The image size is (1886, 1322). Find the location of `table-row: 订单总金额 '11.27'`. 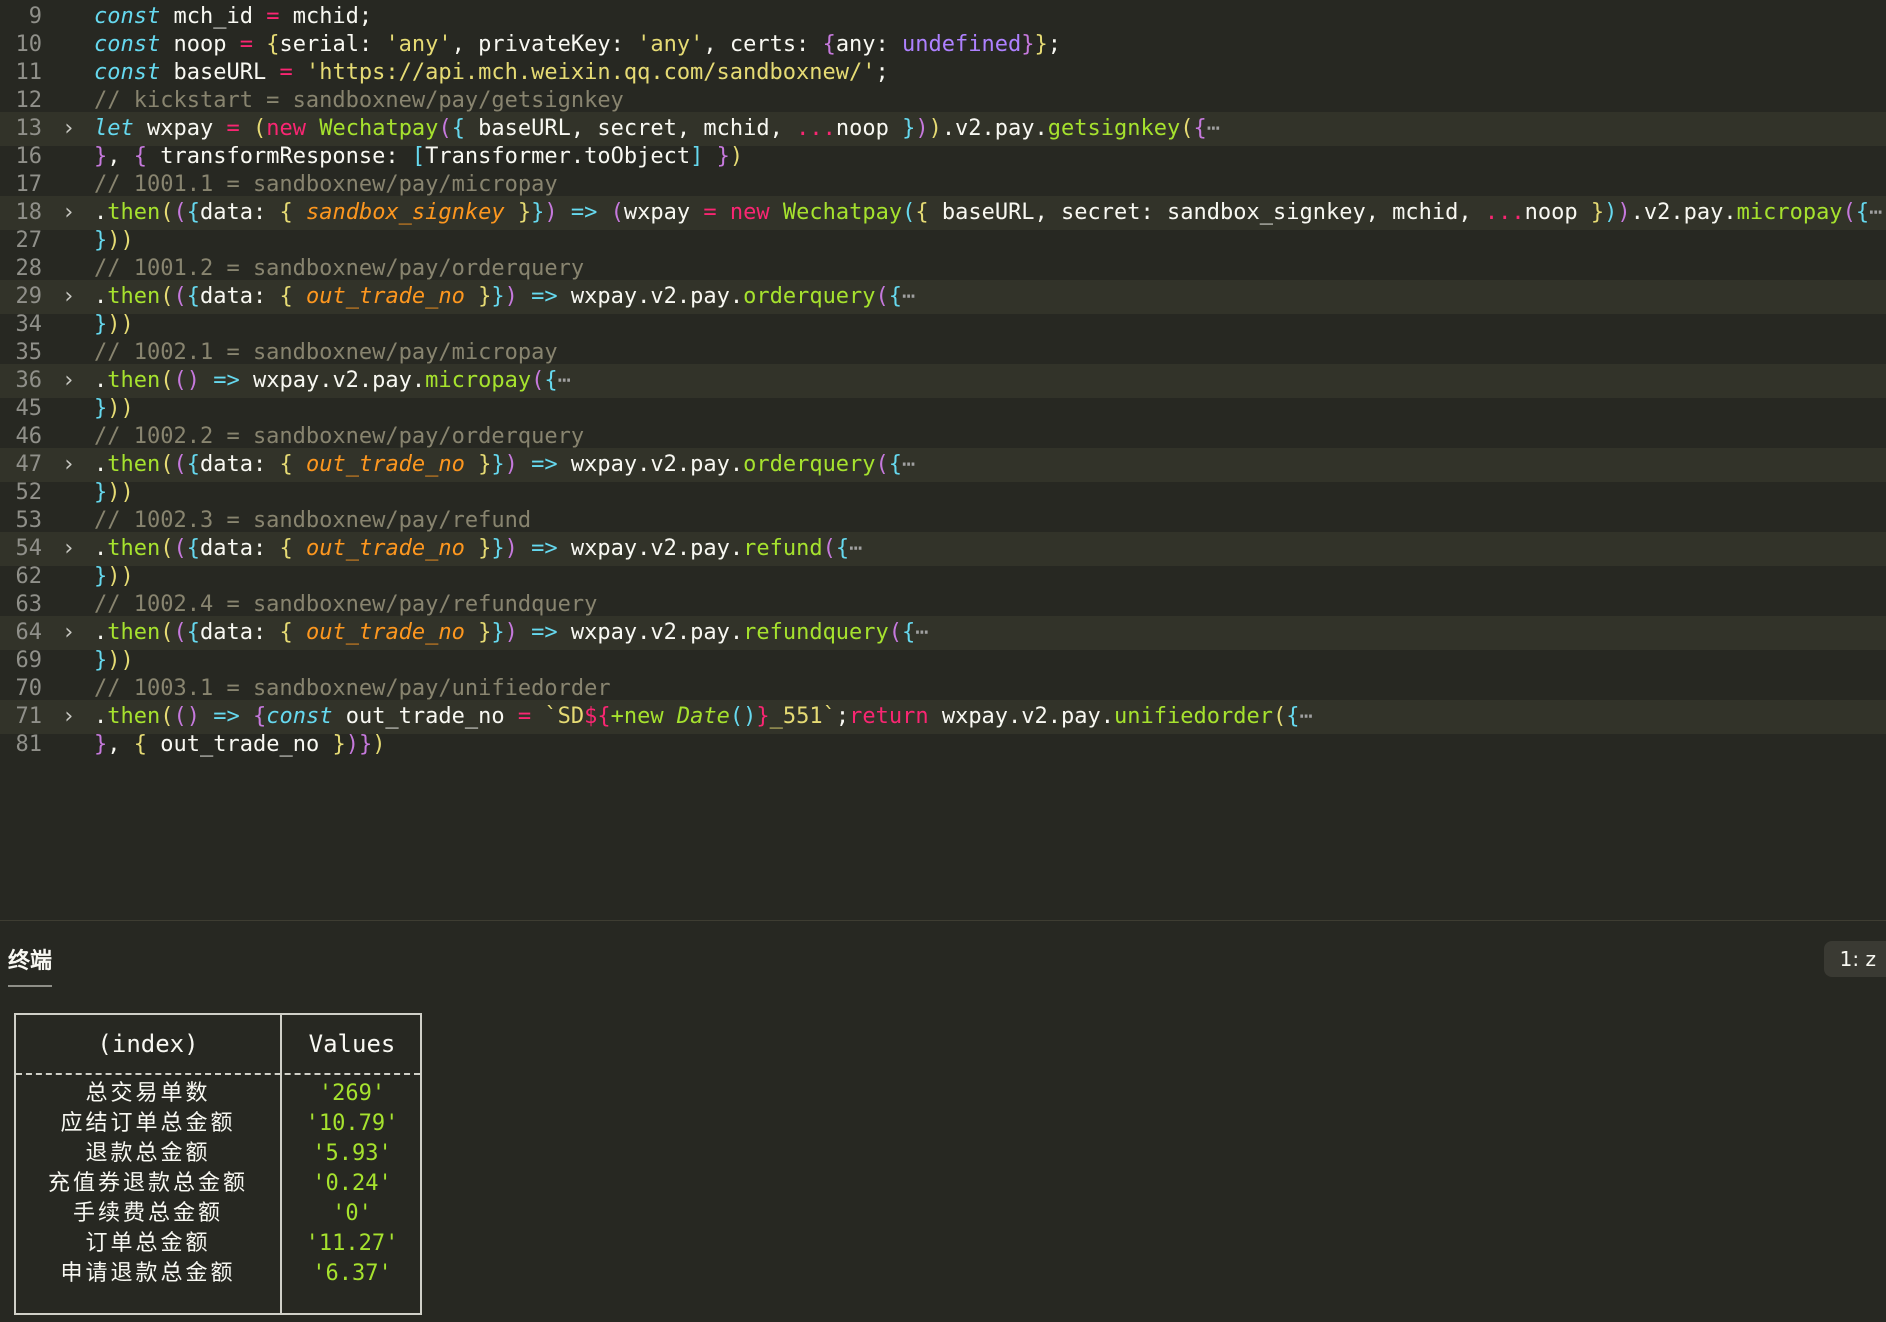

table-row: 订单总金额 '11.27' is located at coordinates (218, 1244).